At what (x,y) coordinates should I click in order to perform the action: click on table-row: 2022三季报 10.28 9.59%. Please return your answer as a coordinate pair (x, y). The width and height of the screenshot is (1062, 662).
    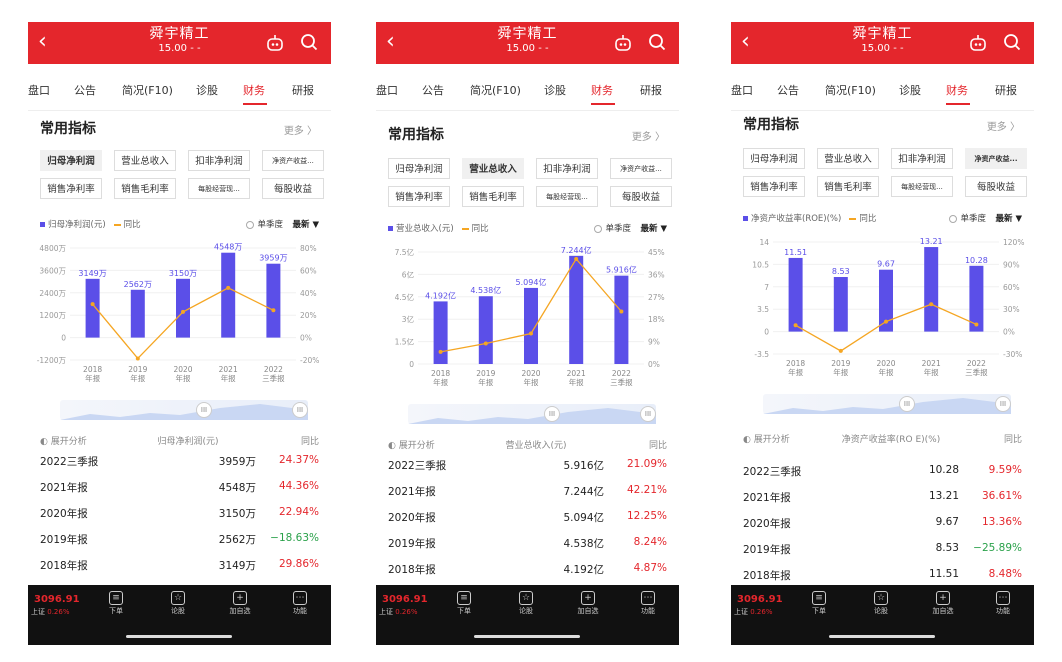
    Looking at the image, I should click on (882, 477).